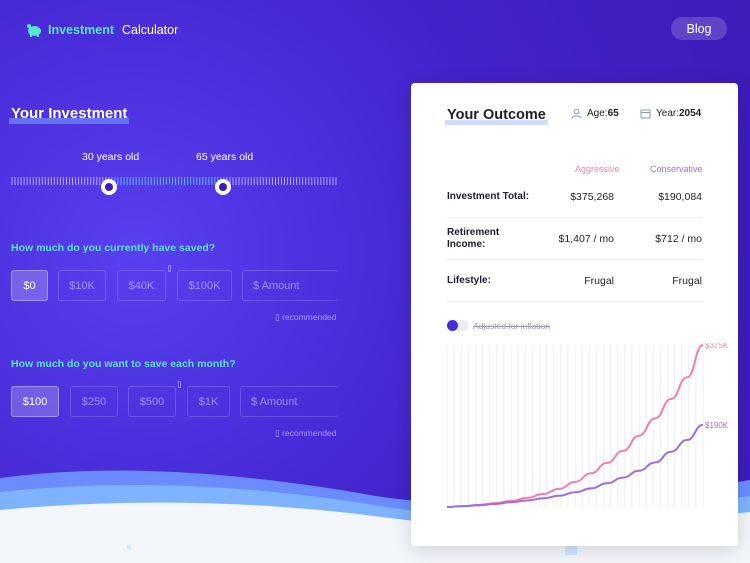 The height and width of the screenshot is (563, 750). What do you see at coordinates (174, 181) in the screenshot?
I see `age-range-slider-track` at bounding box center [174, 181].